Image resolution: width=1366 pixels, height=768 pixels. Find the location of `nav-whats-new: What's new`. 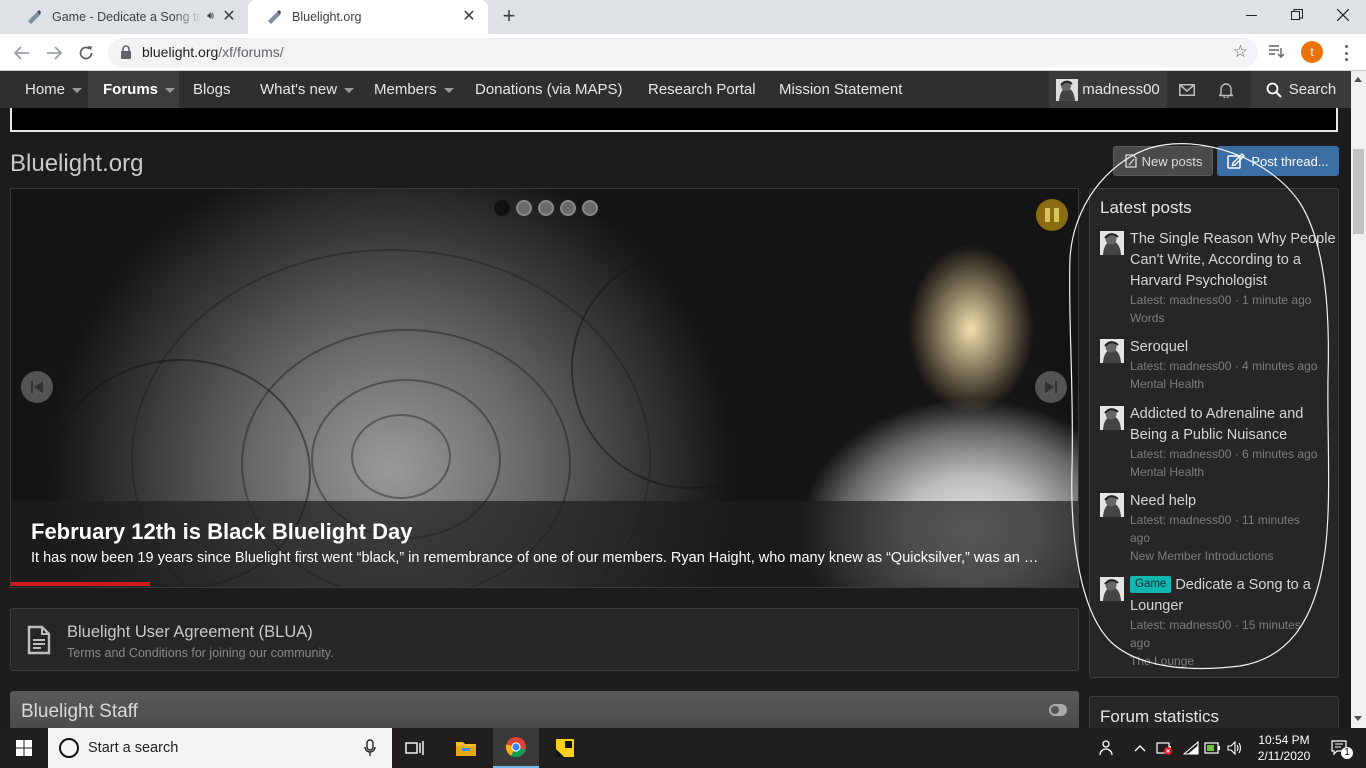

nav-whats-new: What's new is located at coordinates (307, 89).